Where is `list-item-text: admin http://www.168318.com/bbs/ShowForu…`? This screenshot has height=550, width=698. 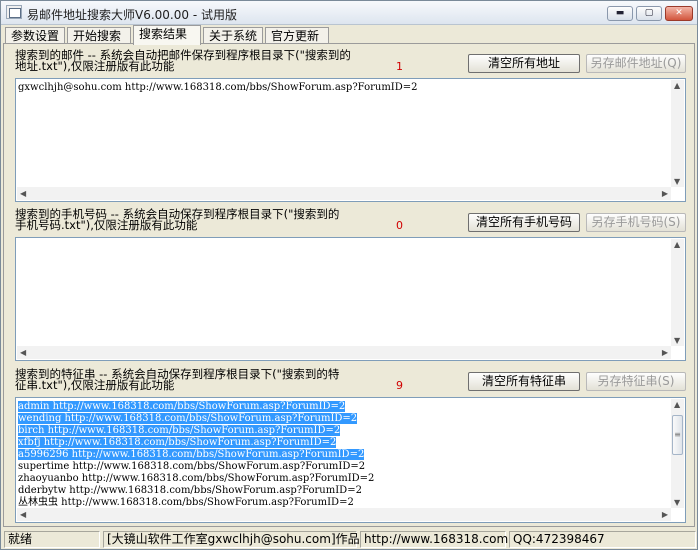
list-item-text: admin http://www.168318.com/bbs/ShowForu… is located at coordinates (182, 406).